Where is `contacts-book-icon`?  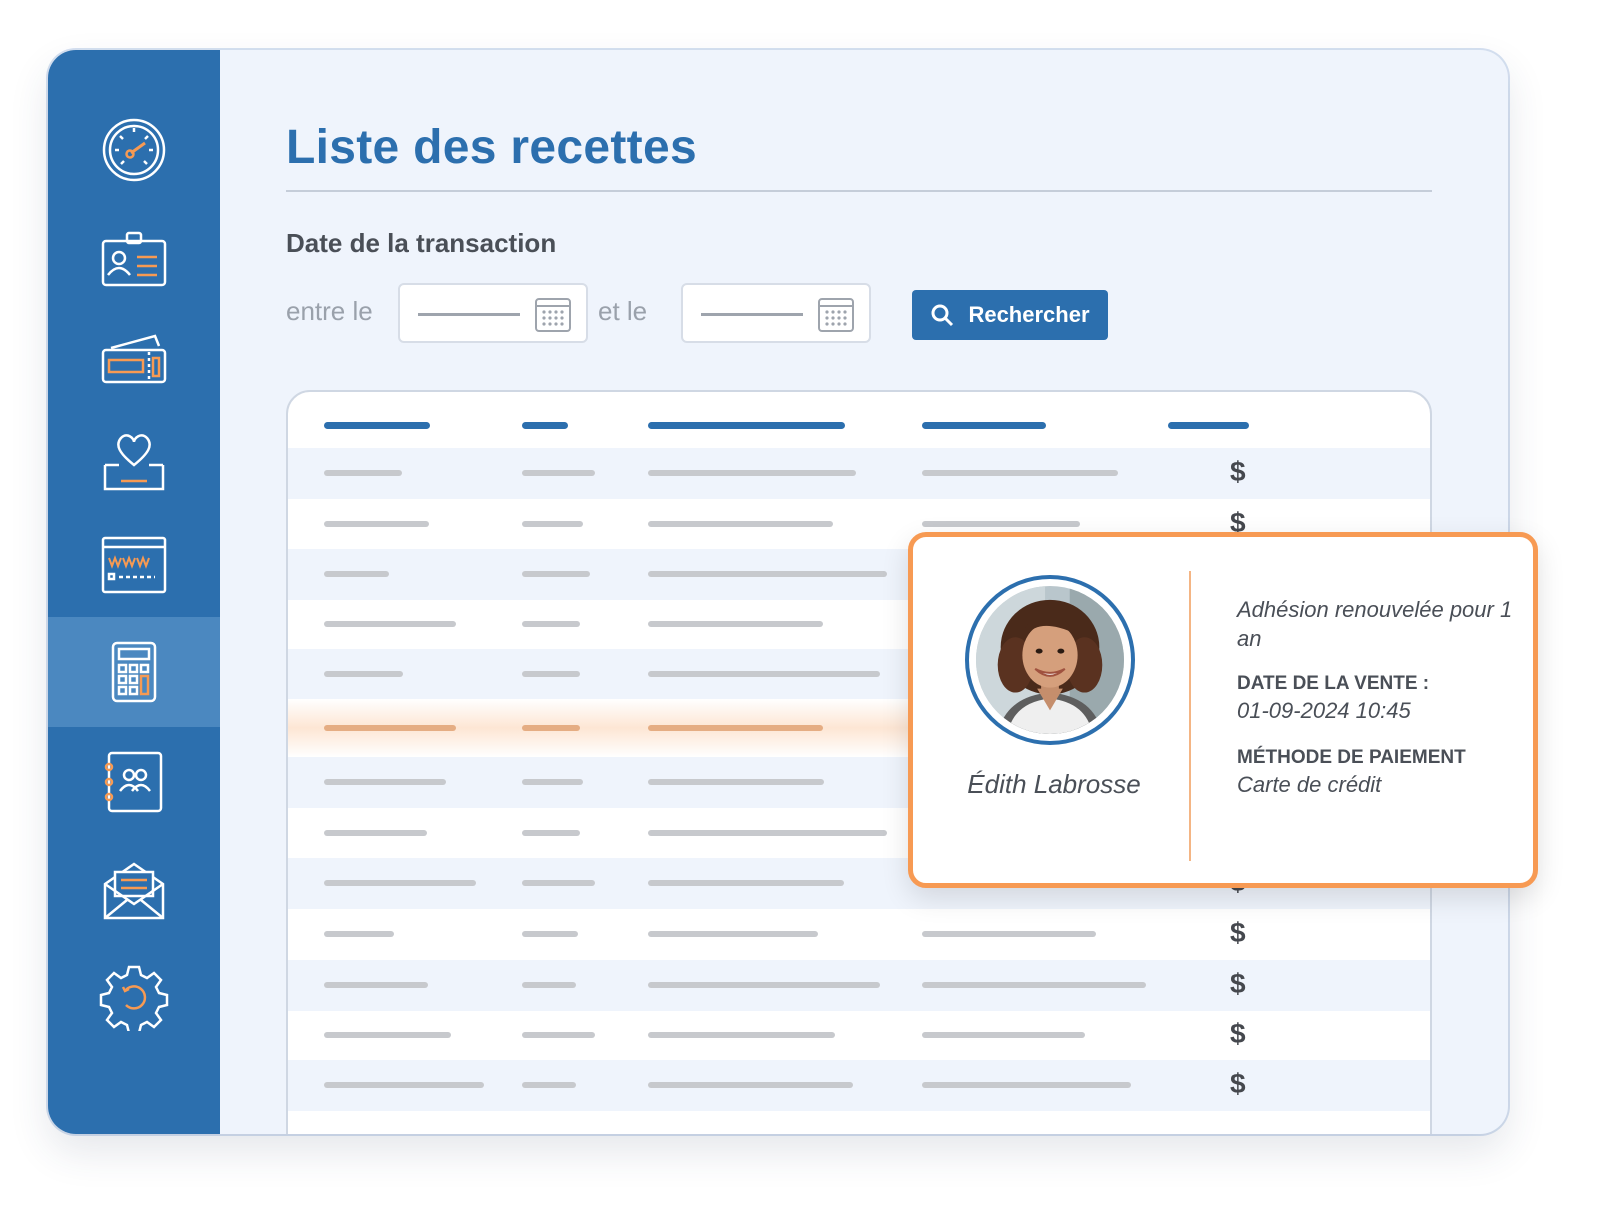 contacts-book-icon is located at coordinates (133, 782).